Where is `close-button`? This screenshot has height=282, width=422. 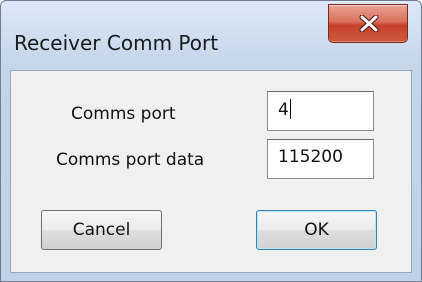 close-button is located at coordinates (368, 23).